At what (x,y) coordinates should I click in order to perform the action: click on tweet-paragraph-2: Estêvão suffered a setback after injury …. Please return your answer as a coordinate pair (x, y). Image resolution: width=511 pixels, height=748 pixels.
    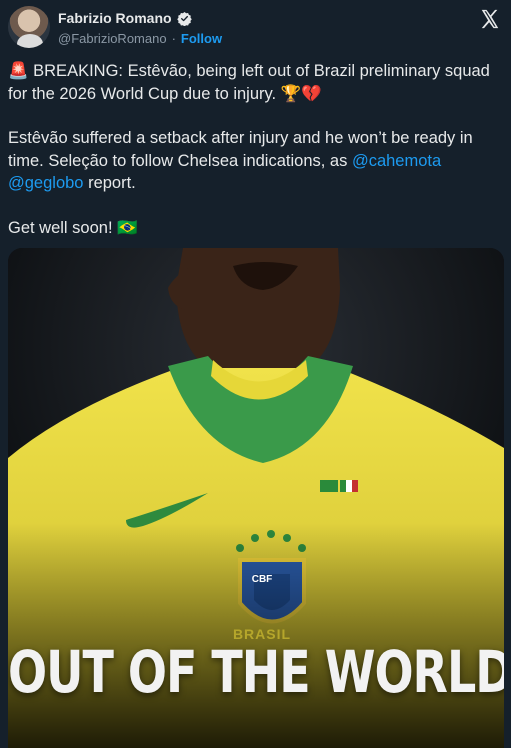
    Looking at the image, I should click on (255, 161).